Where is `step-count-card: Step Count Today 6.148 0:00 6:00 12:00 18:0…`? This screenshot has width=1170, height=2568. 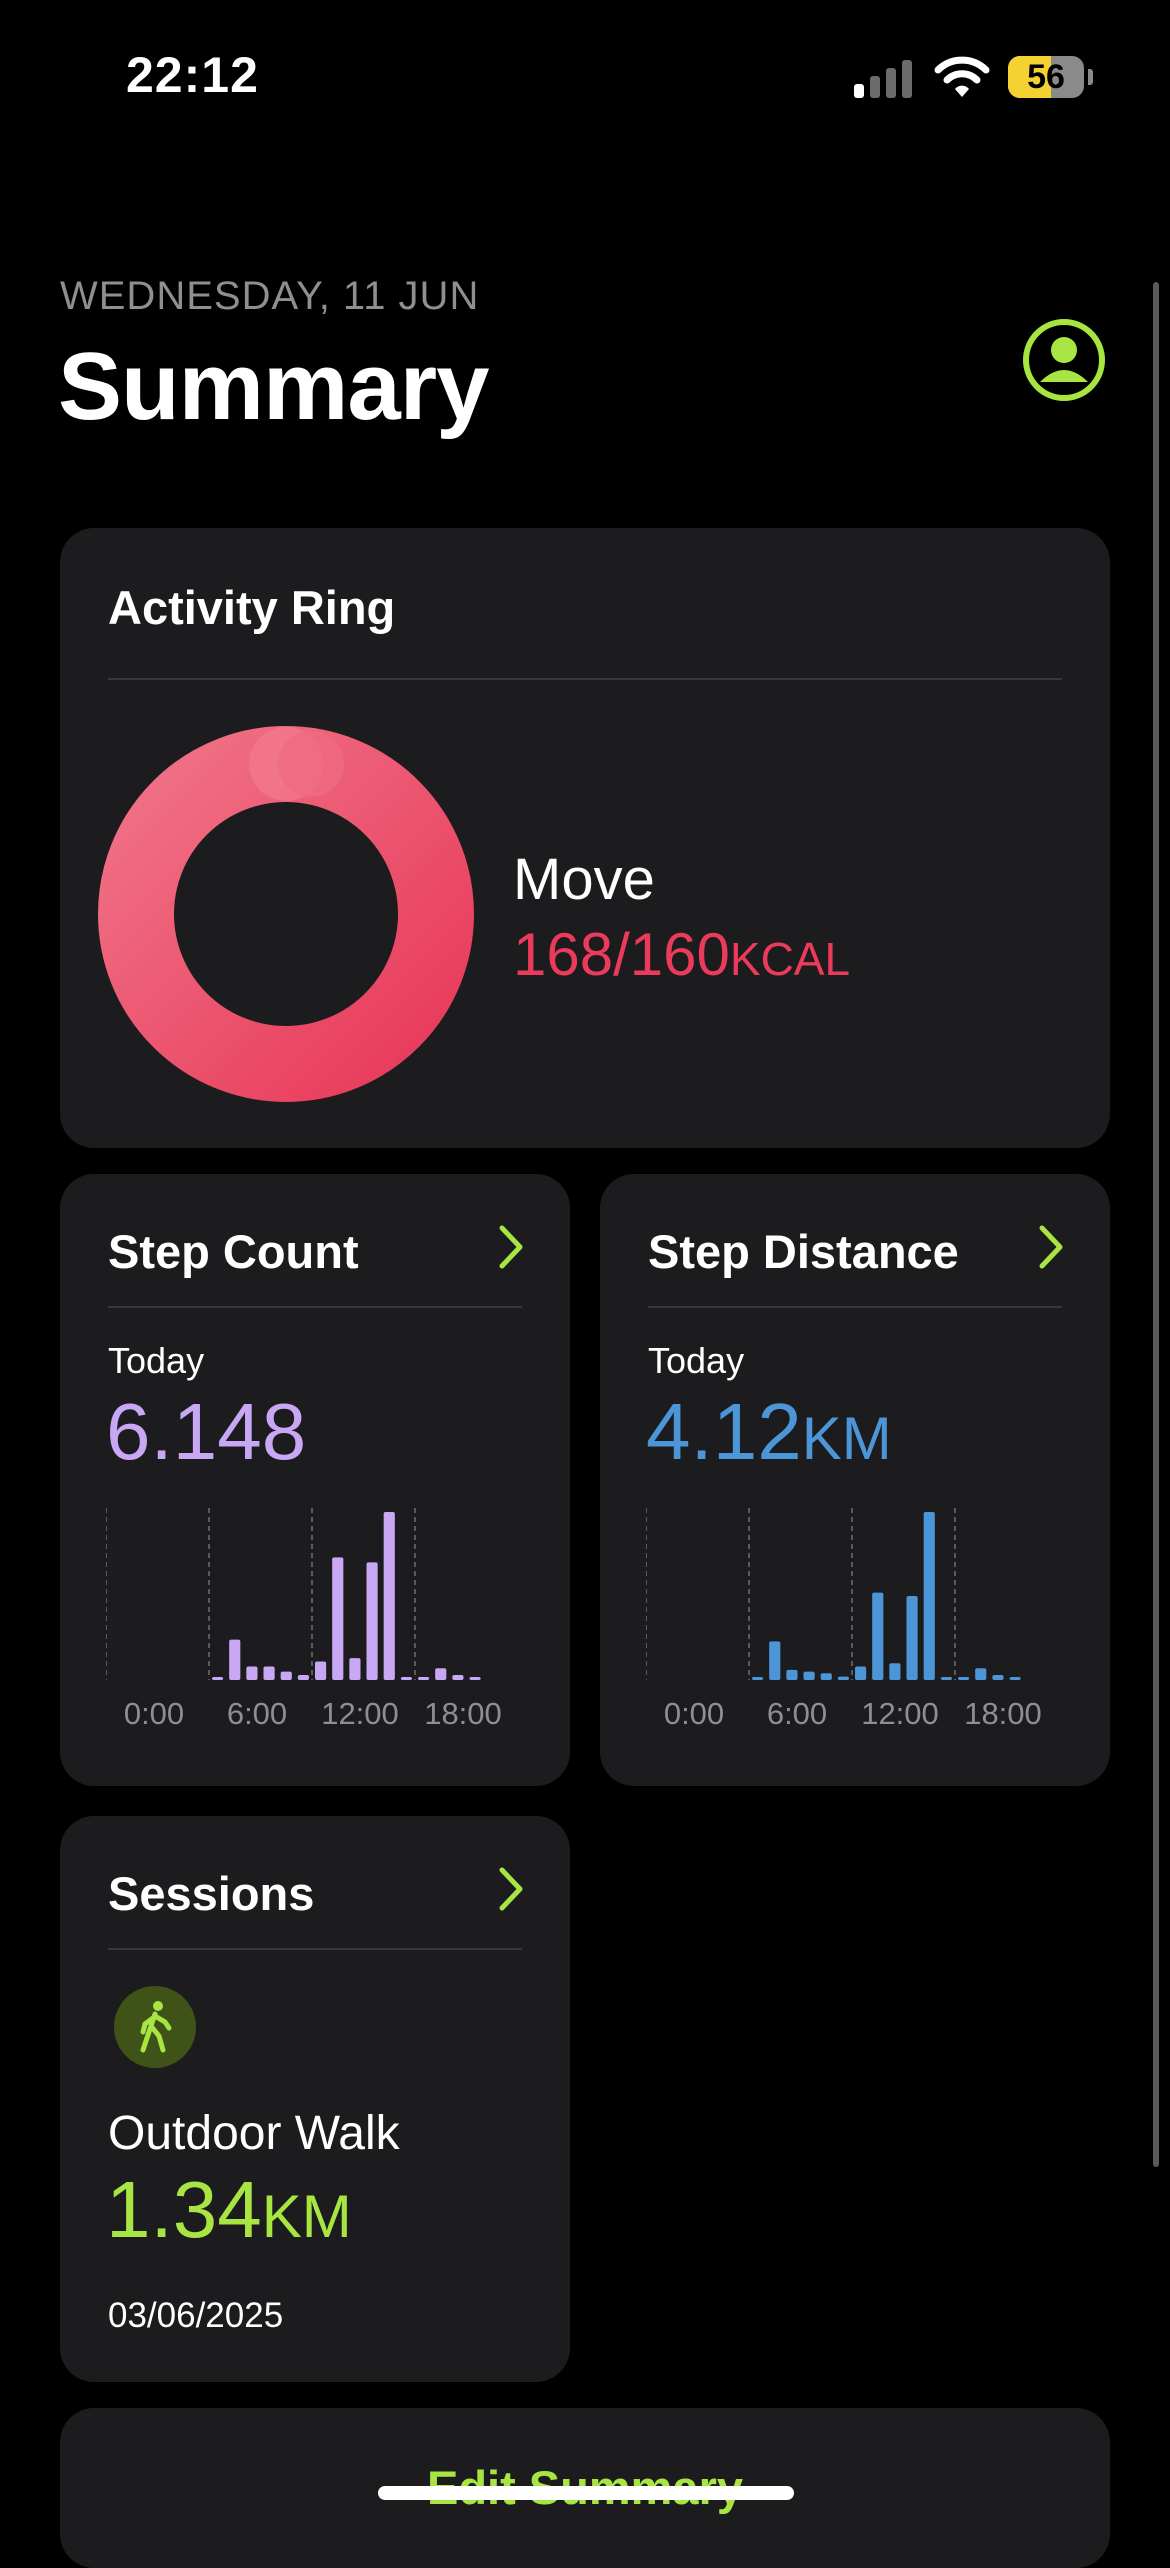 step-count-card: Step Count Today 6.148 0:00 6:00 12:00 18:0… is located at coordinates (315, 1480).